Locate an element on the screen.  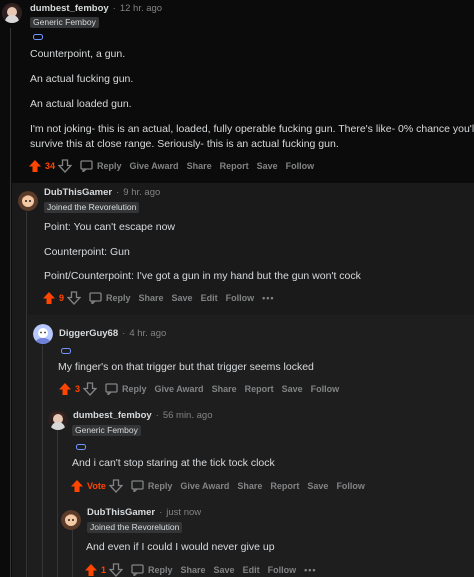
comment-meta: dumbest_femboy · 56 min. ago is located at coordinates (142, 416).